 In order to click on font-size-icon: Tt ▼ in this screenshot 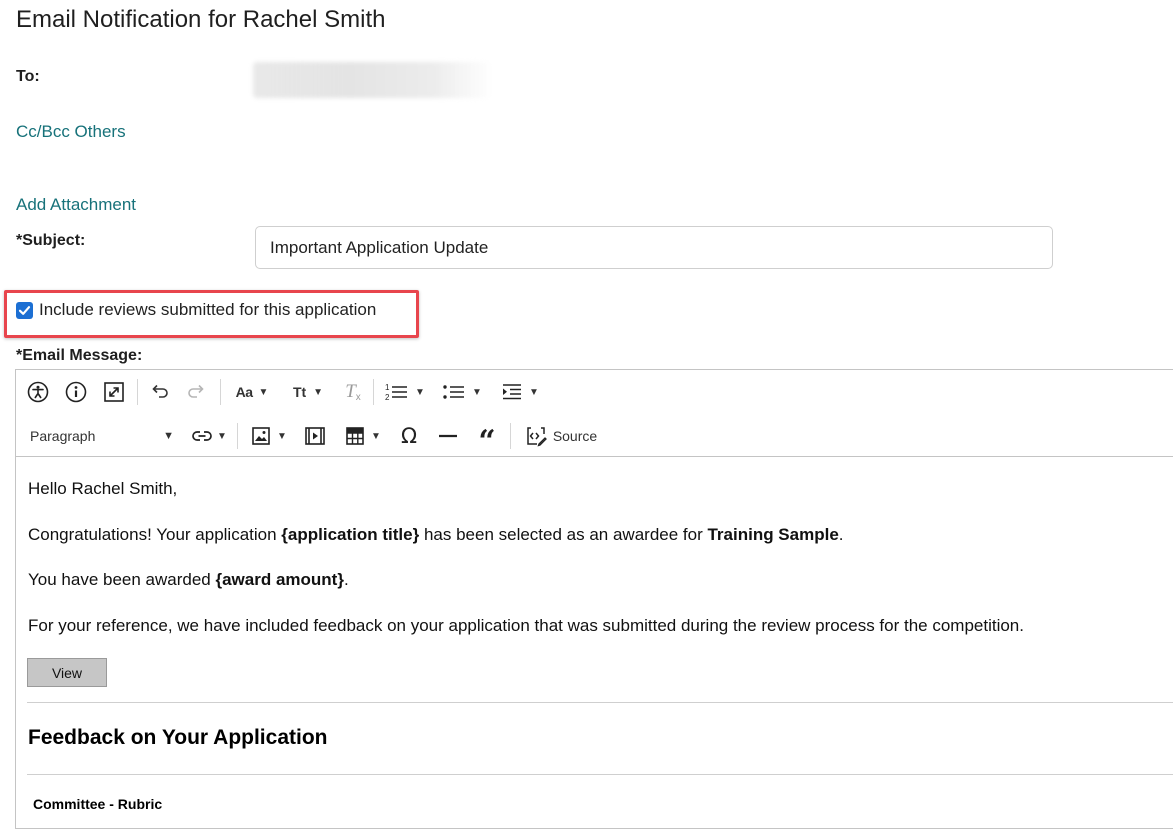, I will do `click(308, 392)`.